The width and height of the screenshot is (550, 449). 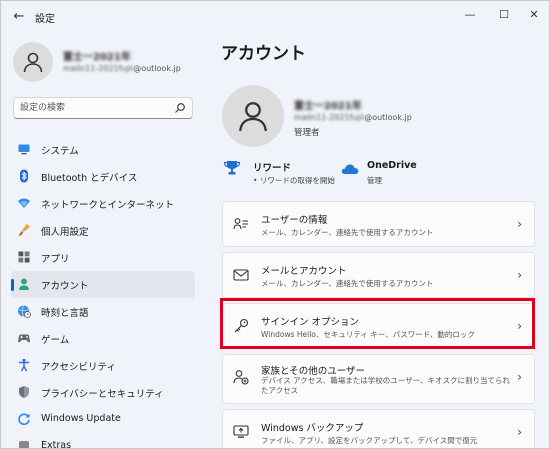 I want to click on search-icon, so click(x=180, y=108).